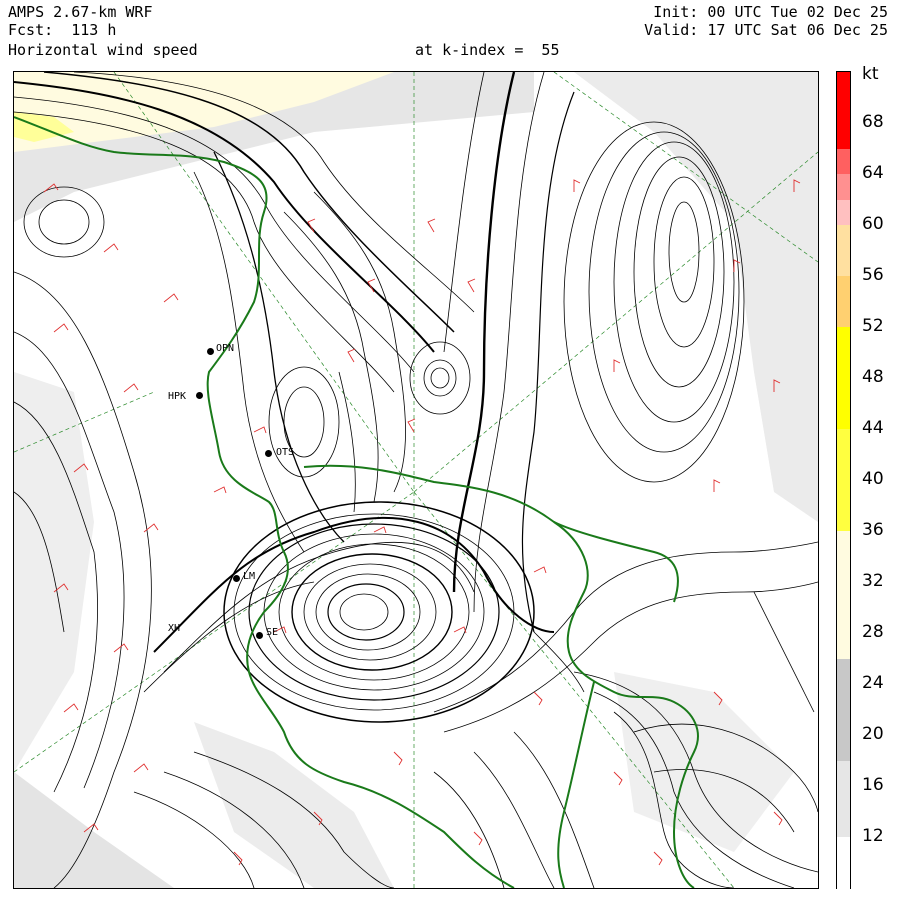 Image resolution: width=900 pixels, height=900 pixels. I want to click on station-label-se: SE, so click(272, 632).